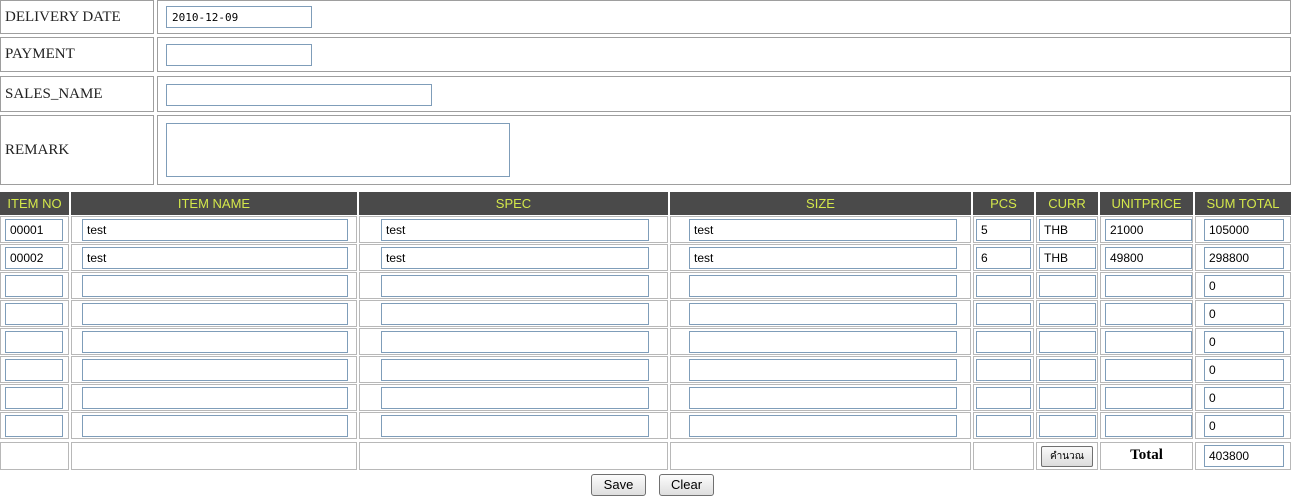 The width and height of the screenshot is (1291, 504). Describe the element at coordinates (34, 203) in the screenshot. I see `column-header-item-no: ITEM NO` at that location.